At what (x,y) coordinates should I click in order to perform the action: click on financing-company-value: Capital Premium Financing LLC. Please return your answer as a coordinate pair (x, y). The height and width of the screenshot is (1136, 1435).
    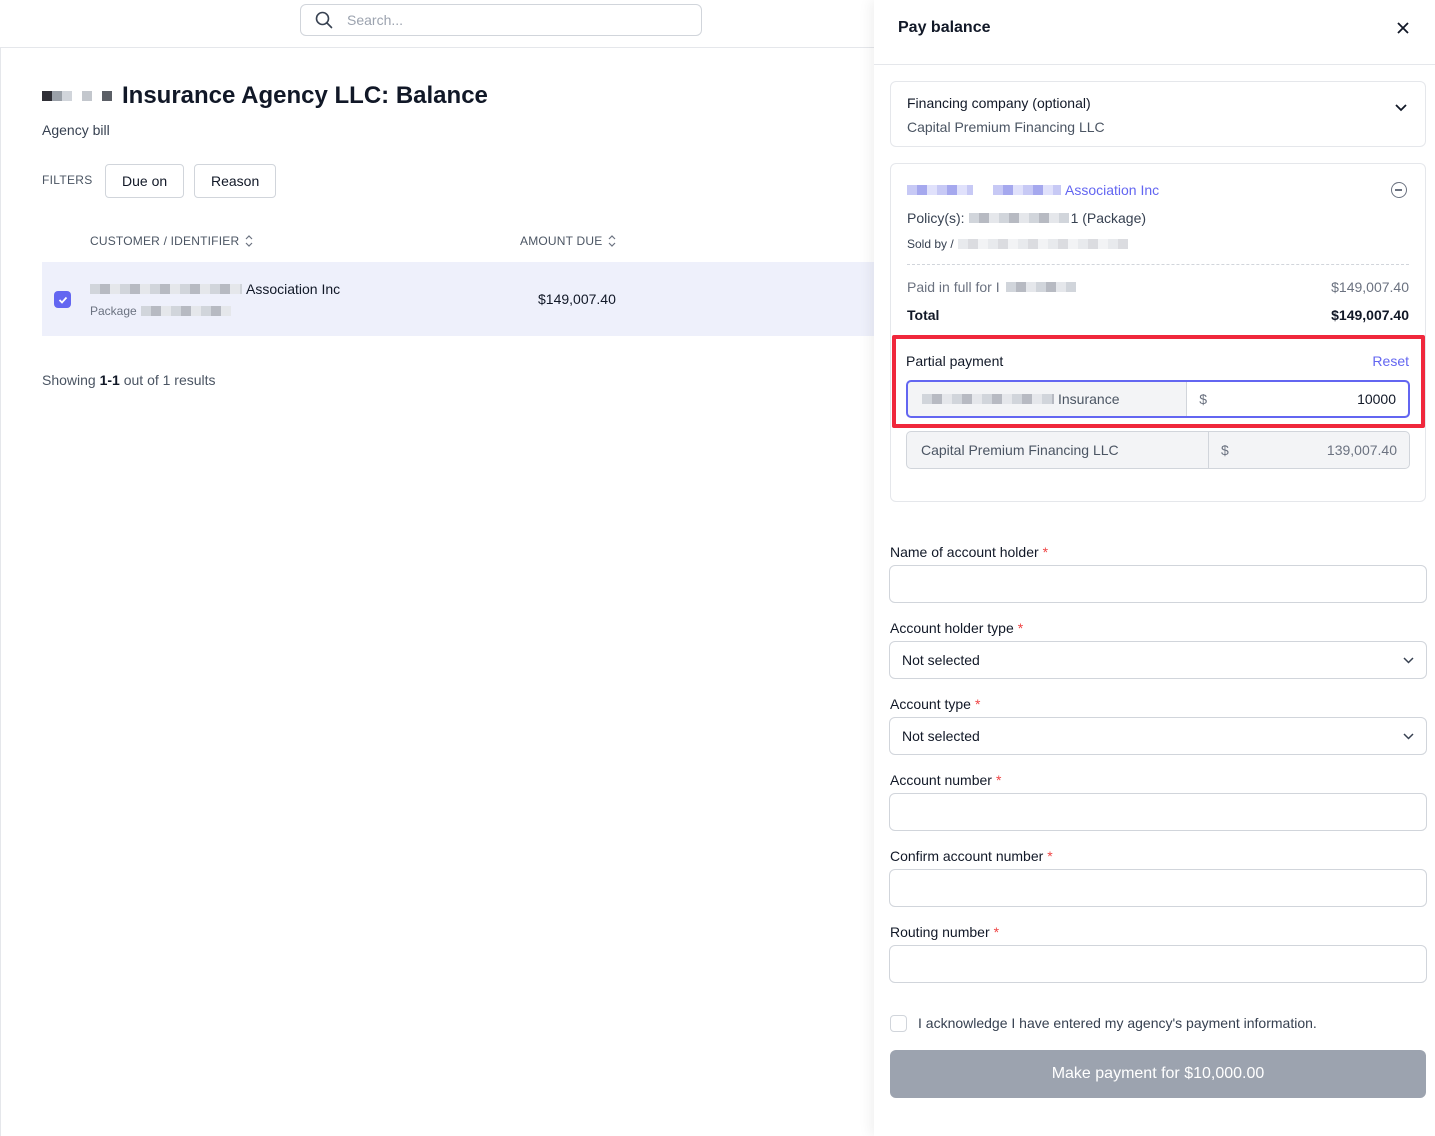
    Looking at the image, I should click on (1006, 127).